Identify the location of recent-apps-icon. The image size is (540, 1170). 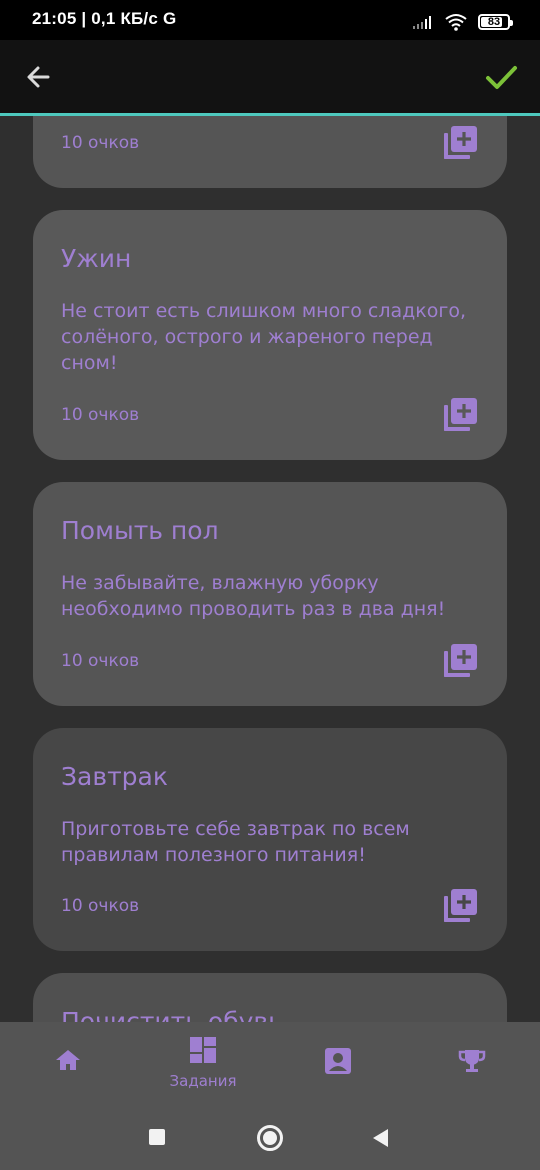
(157, 1137).